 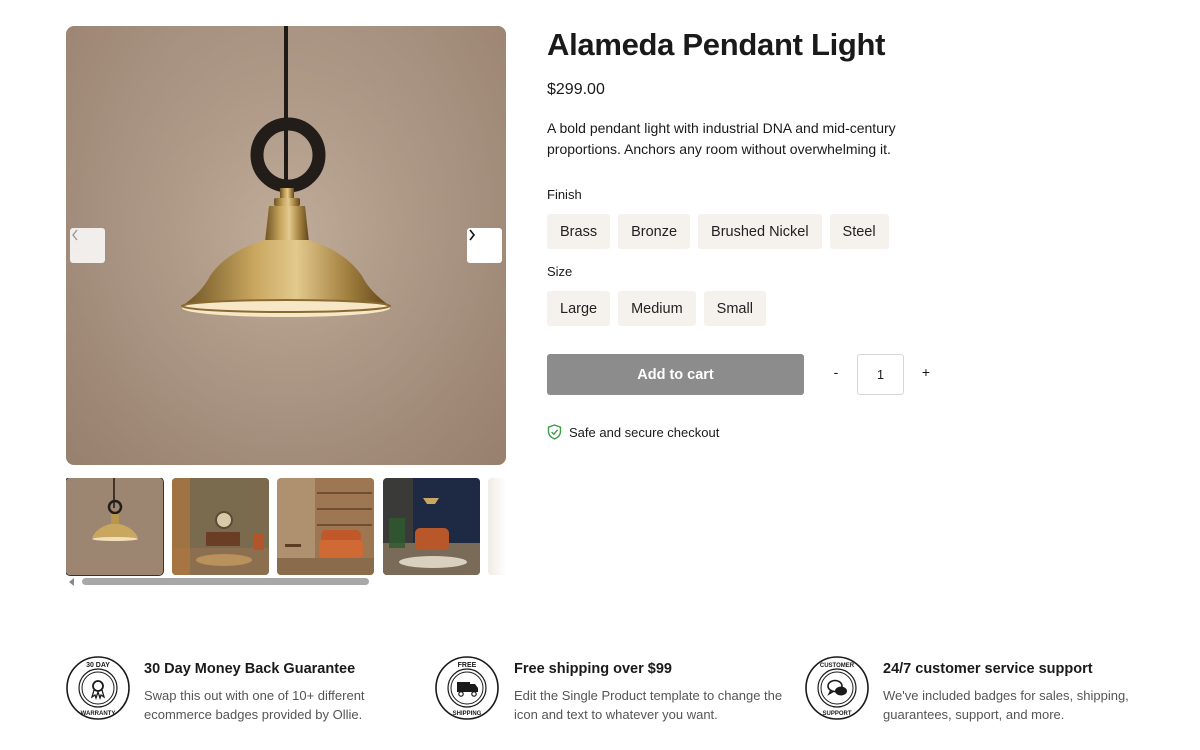 What do you see at coordinates (926, 374) in the screenshot?
I see `quantity-increase-button: +` at bounding box center [926, 374].